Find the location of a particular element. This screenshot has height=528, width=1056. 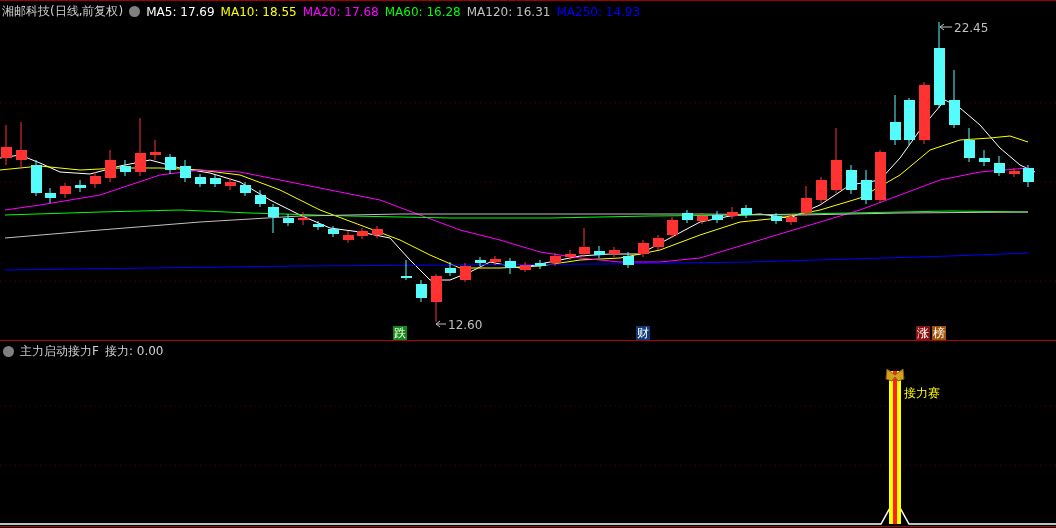

low-price-label: 12.60 is located at coordinates (465, 325).